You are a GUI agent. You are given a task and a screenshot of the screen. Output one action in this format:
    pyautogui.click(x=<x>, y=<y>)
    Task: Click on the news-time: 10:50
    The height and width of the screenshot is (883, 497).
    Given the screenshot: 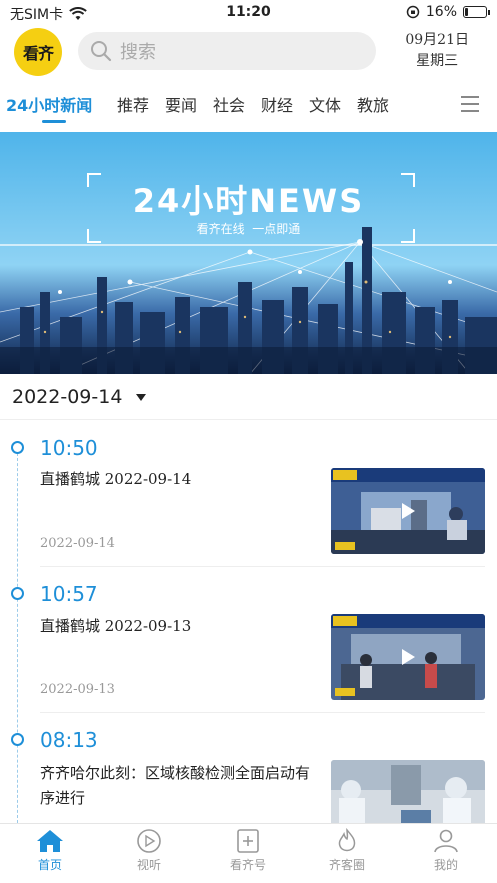 What is the action you would take?
    pyautogui.click(x=69, y=448)
    